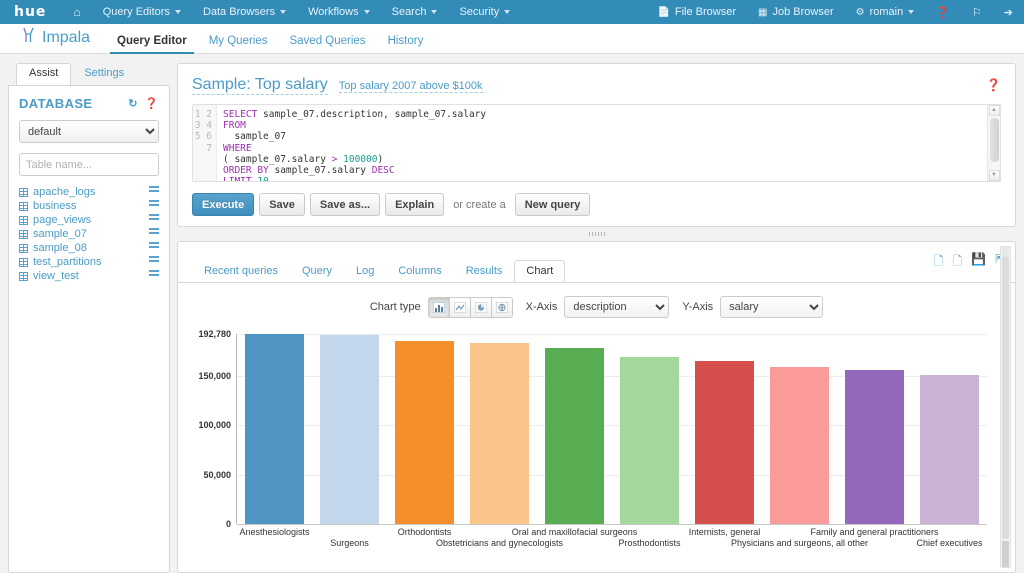 The width and height of the screenshot is (1024, 573). What do you see at coordinates (89, 192) in the screenshot?
I see `table-list-item: apache_logs` at bounding box center [89, 192].